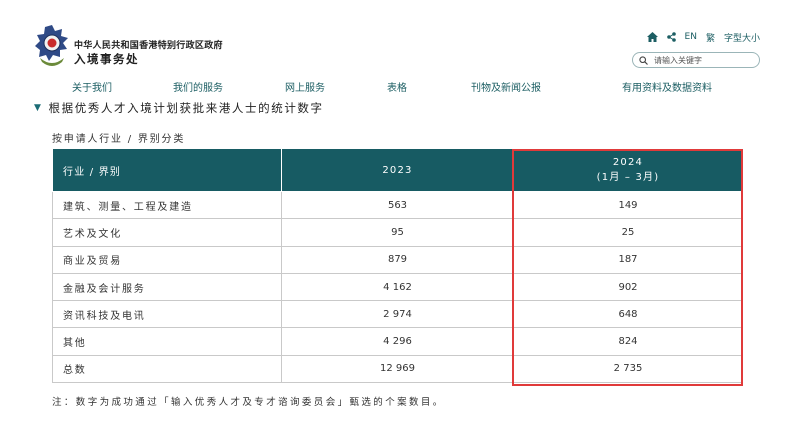  Describe the element at coordinates (92, 86) in the screenshot. I see `nav-item-about: 关于我们` at that location.